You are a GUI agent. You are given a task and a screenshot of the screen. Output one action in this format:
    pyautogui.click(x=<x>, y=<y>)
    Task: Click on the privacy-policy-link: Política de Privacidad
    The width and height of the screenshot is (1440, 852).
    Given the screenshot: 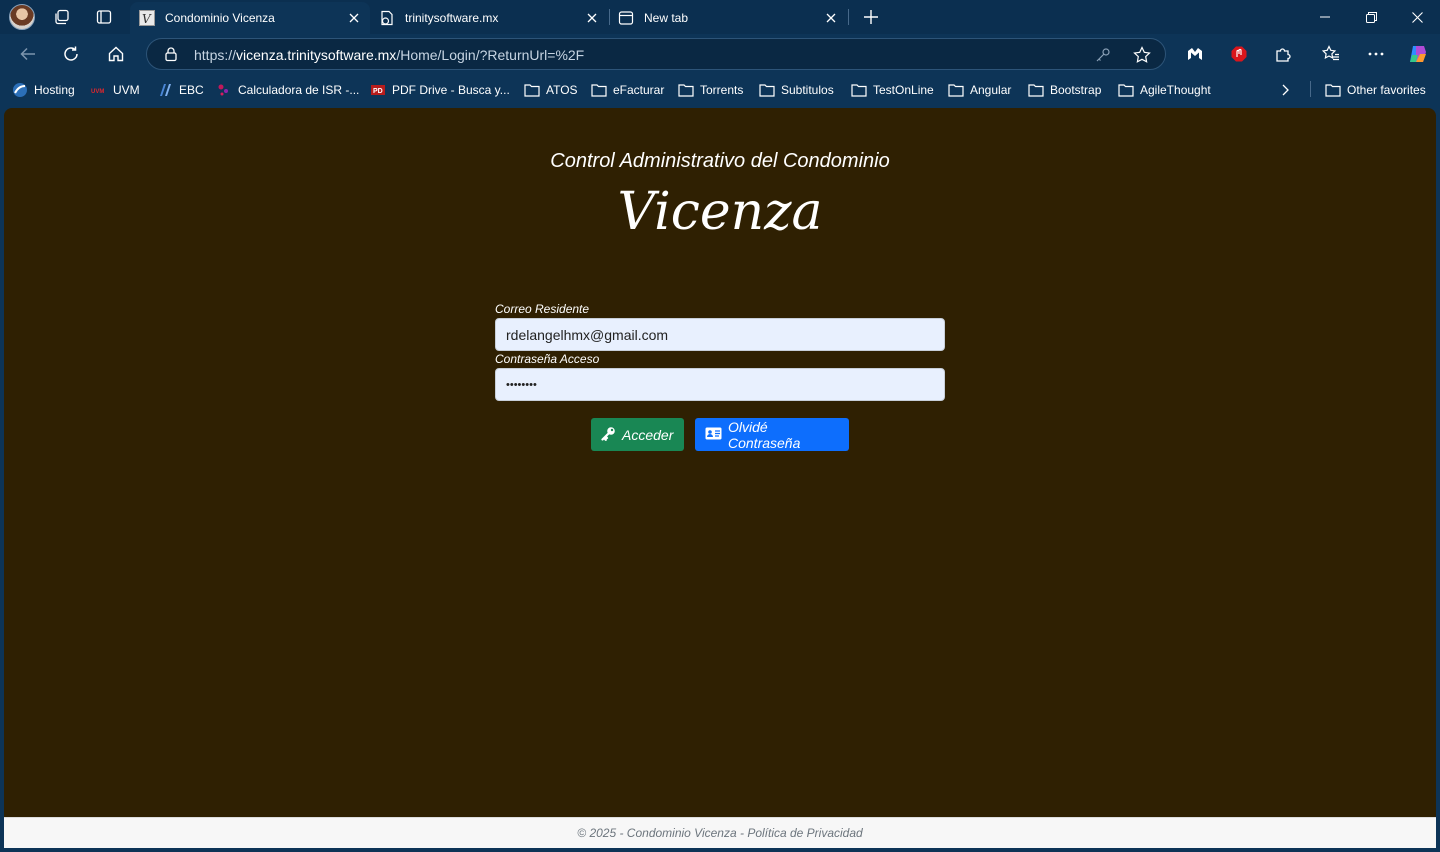 What is the action you would take?
    pyautogui.click(x=804, y=833)
    